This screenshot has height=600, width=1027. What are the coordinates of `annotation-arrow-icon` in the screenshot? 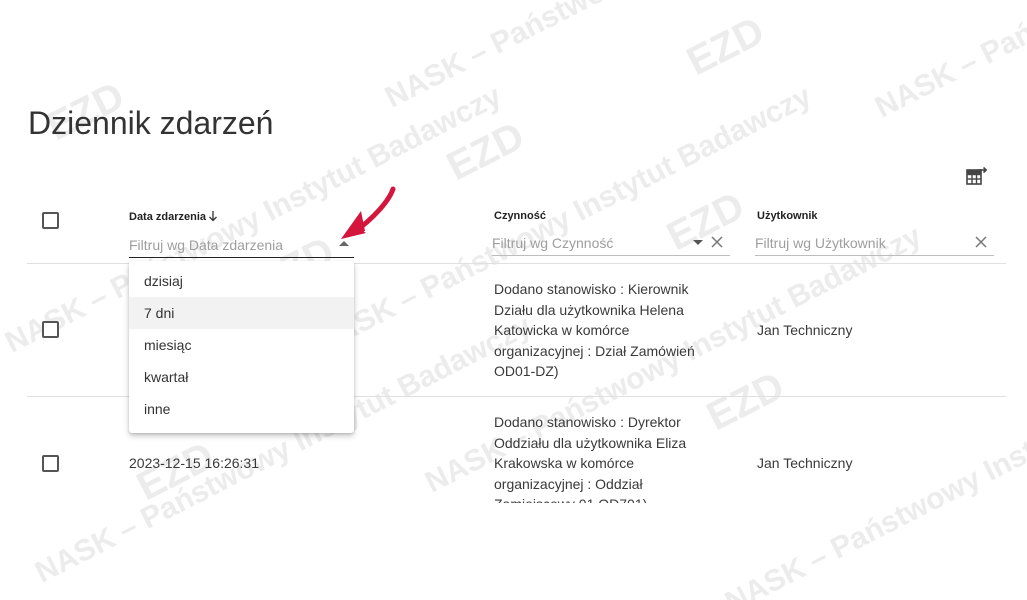 It's located at (368, 212).